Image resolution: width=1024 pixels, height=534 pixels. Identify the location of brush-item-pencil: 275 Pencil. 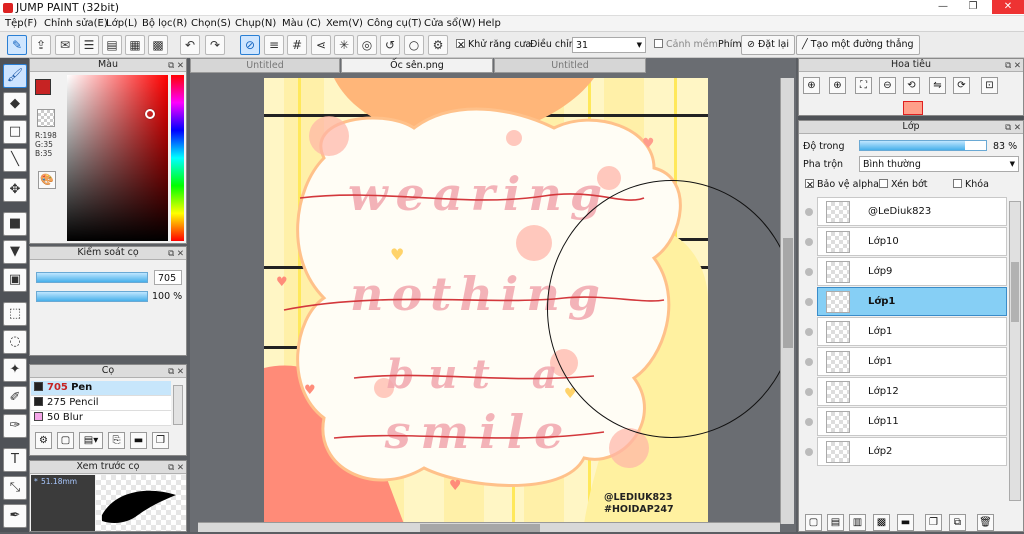
(101, 403).